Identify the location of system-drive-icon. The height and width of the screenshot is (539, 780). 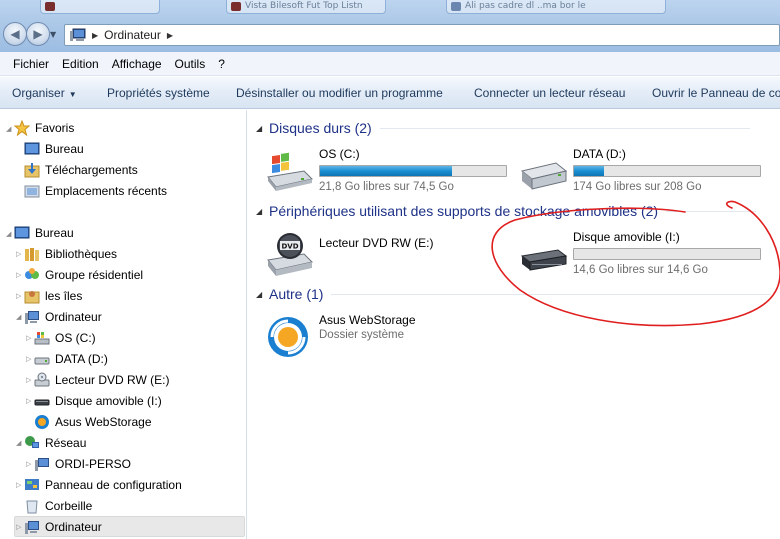
(42, 338).